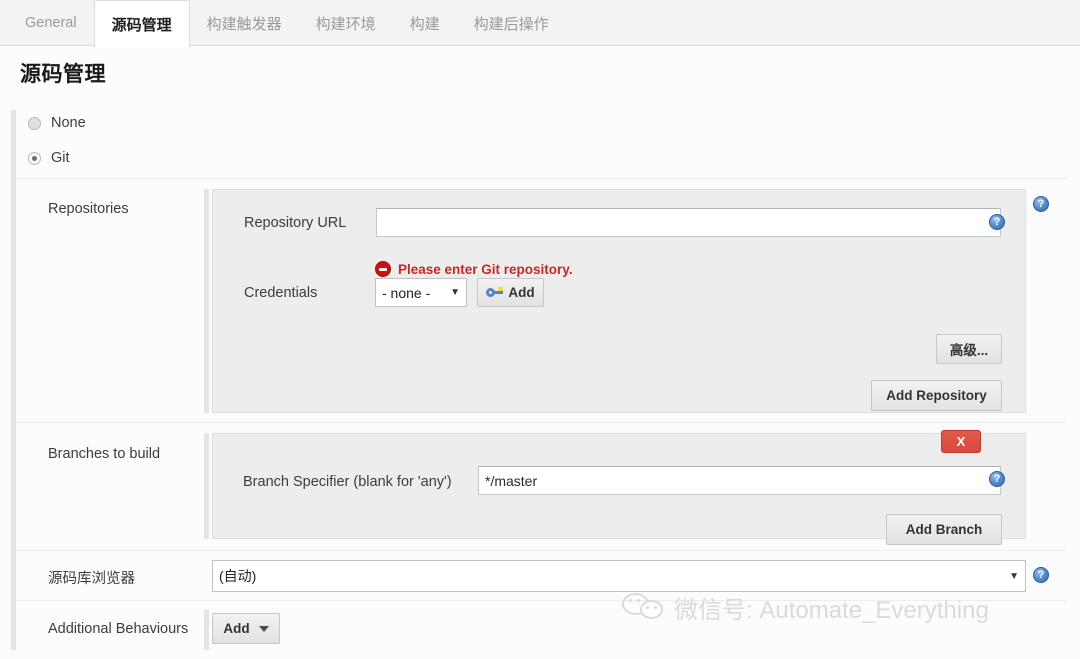 The height and width of the screenshot is (659, 1080). I want to click on add-credentials-button: Add, so click(510, 292).